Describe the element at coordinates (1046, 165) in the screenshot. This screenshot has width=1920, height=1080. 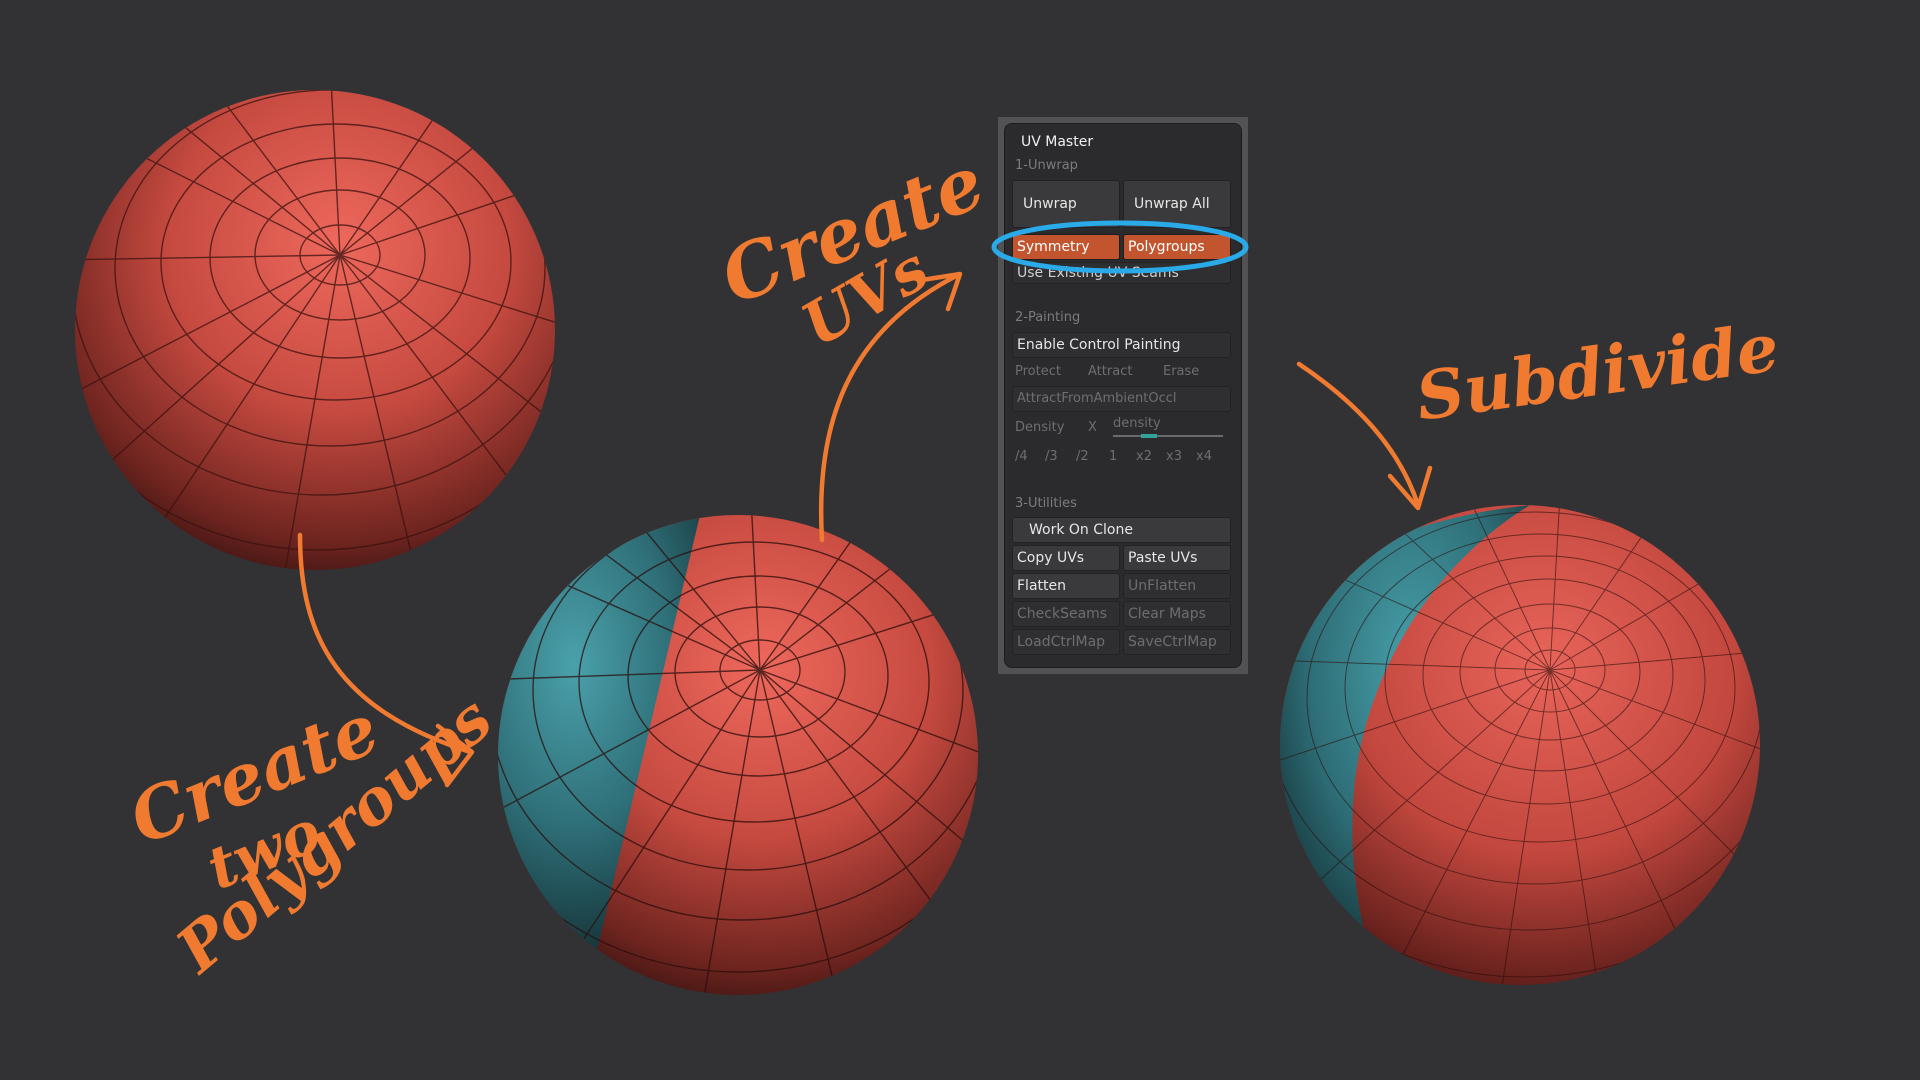
I see `unwrap-section-header: 1-Unwrap` at that location.